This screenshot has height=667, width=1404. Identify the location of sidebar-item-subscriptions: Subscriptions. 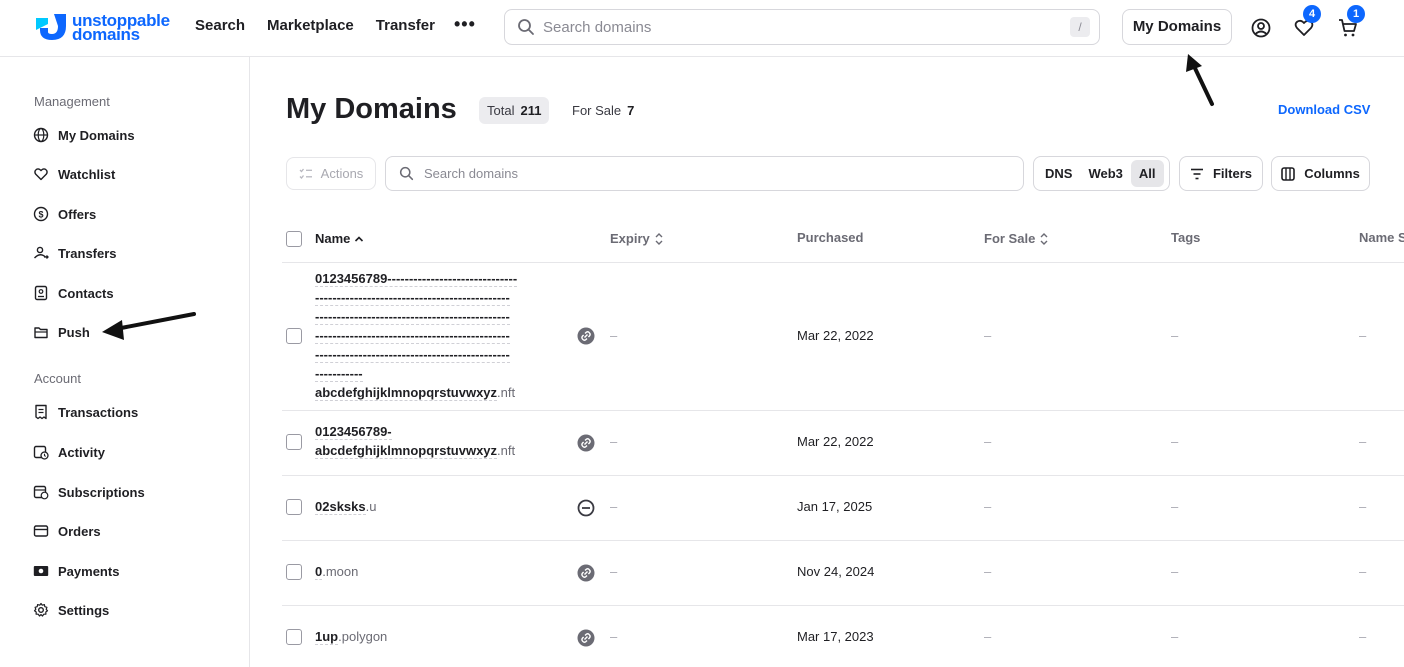
(89, 492).